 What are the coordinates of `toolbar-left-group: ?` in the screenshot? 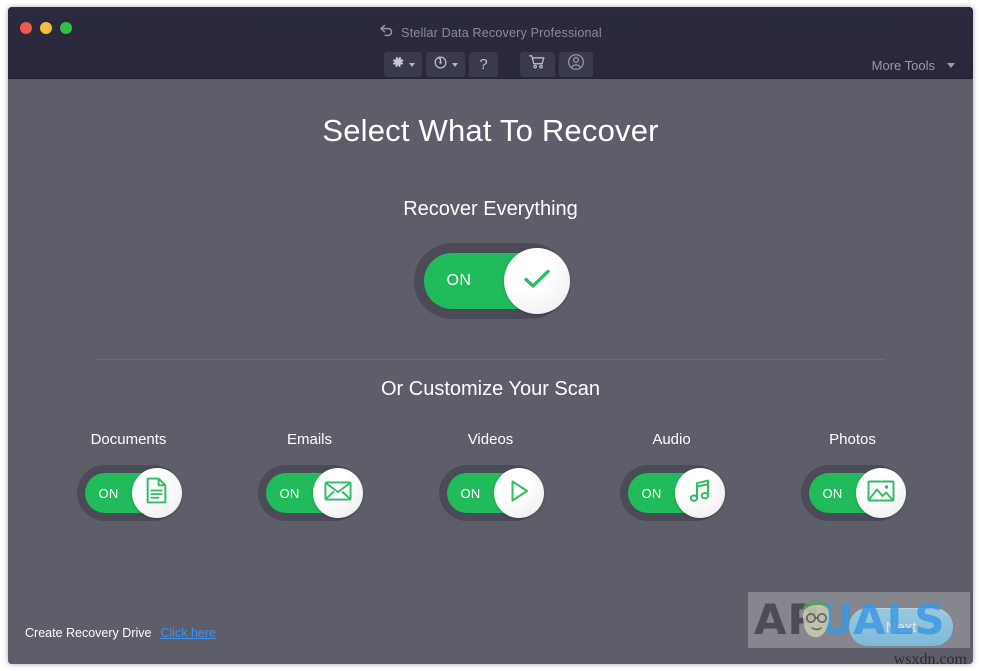 It's located at (490, 64).